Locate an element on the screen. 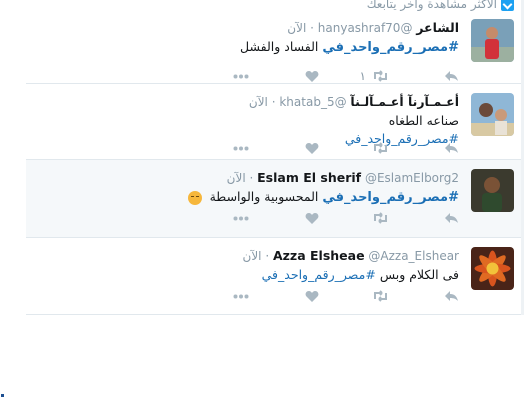 This screenshot has height=401, width=525. tweet-text: #مصر_رقم_واحد_في المحسوبية والواسطة is located at coordinates (249, 197).